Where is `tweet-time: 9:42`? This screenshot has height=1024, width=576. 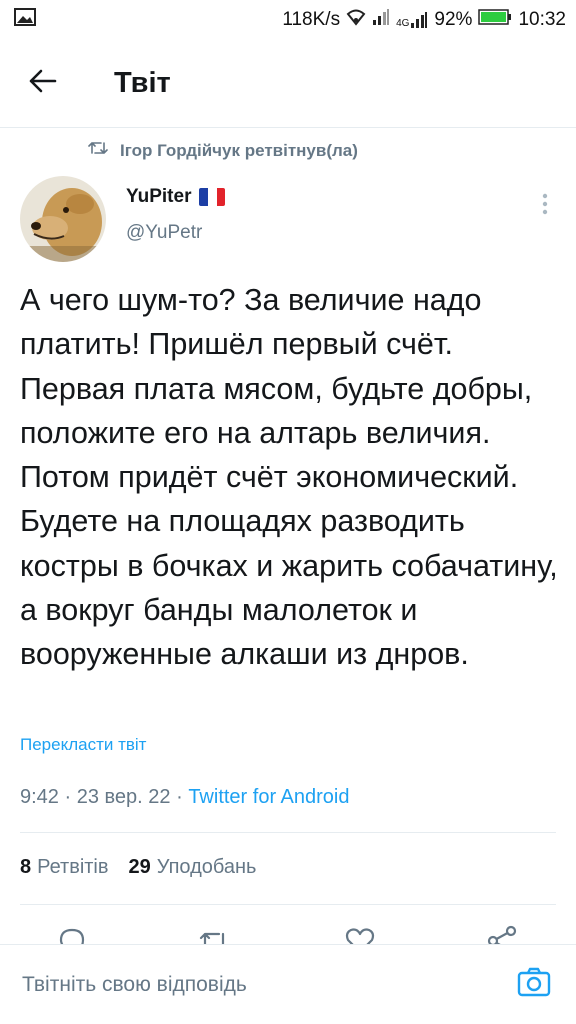 tweet-time: 9:42 is located at coordinates (39, 797).